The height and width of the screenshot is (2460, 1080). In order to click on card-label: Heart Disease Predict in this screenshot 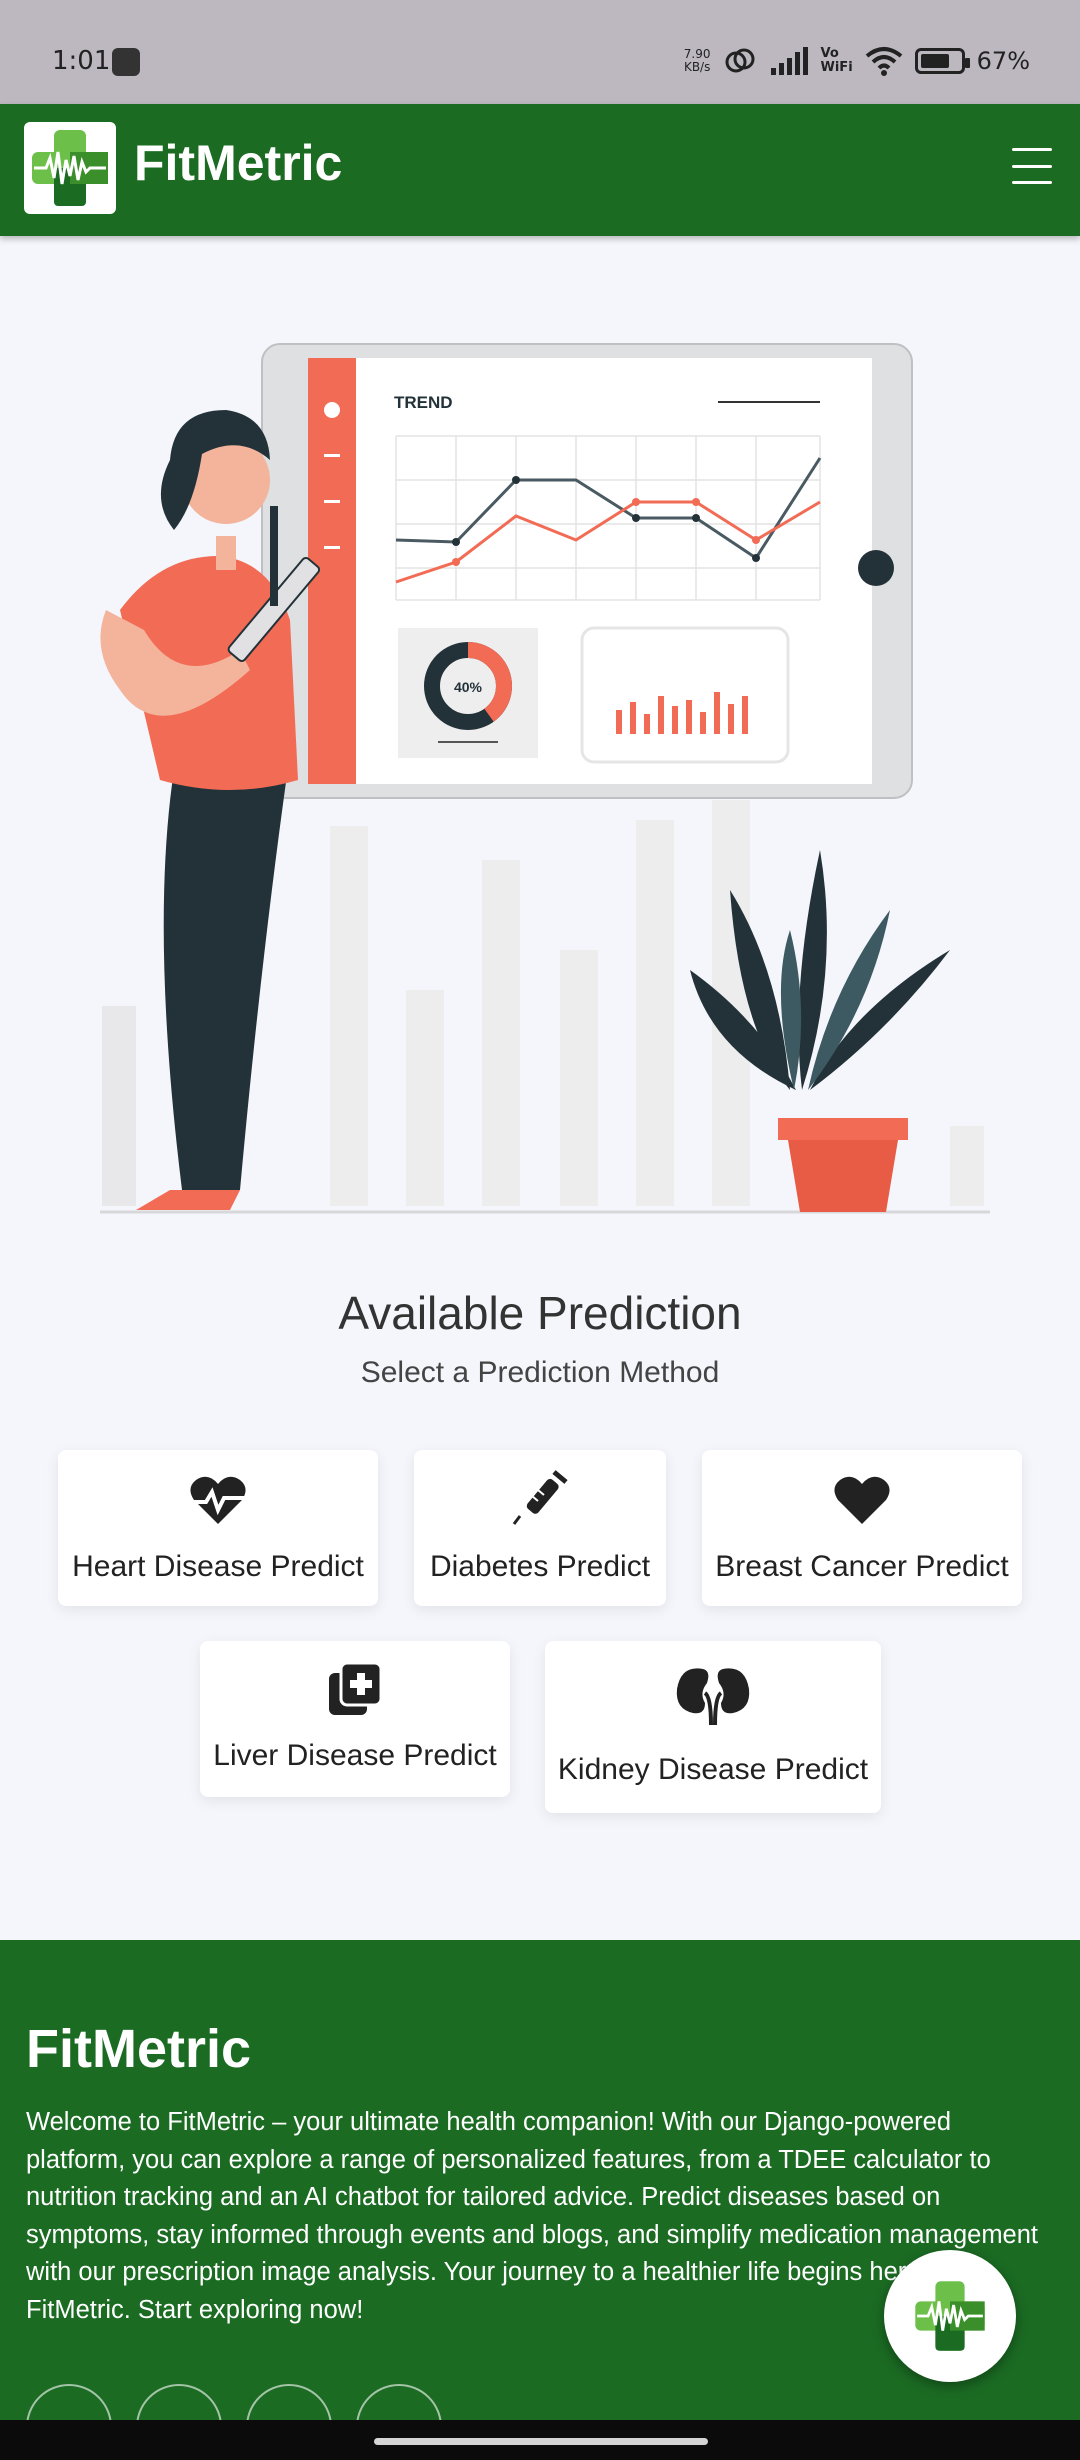, I will do `click(218, 1566)`.